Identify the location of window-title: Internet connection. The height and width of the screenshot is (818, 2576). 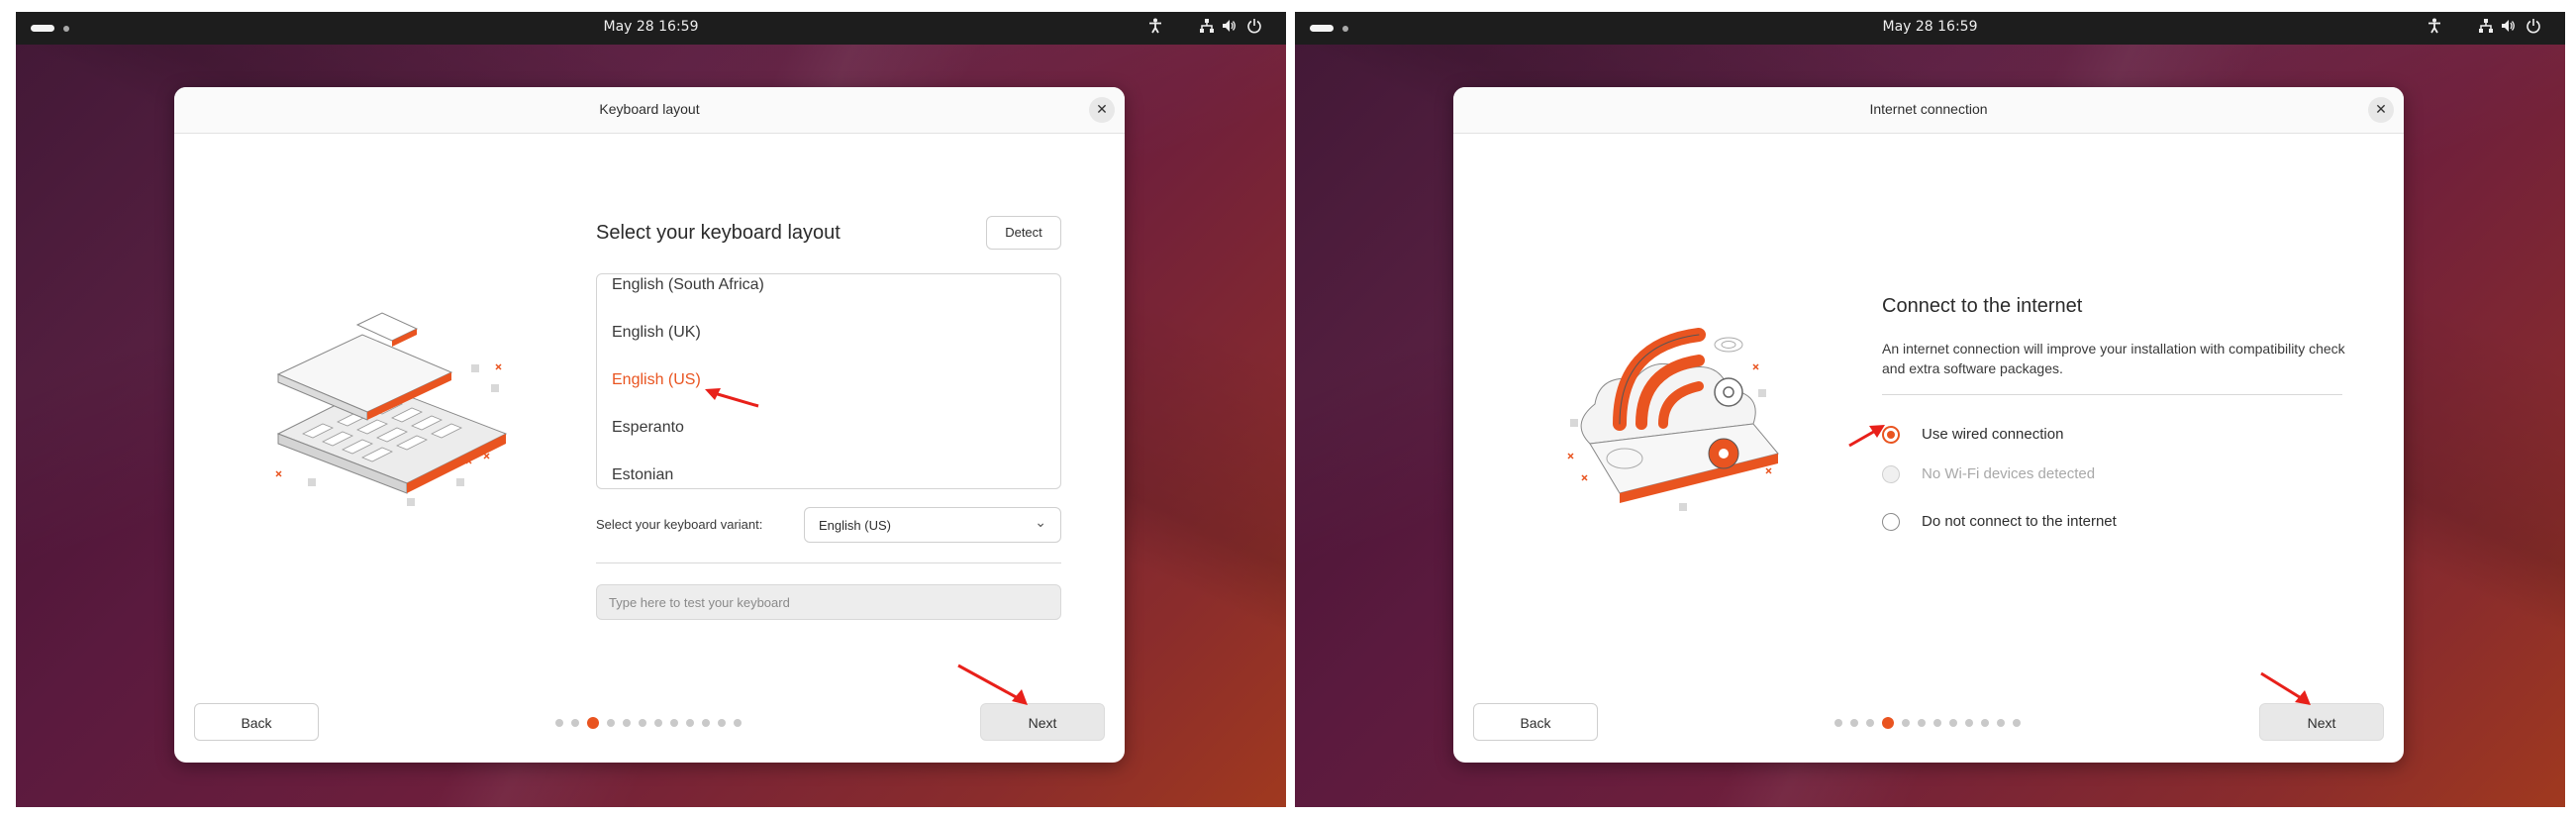
(1928, 109).